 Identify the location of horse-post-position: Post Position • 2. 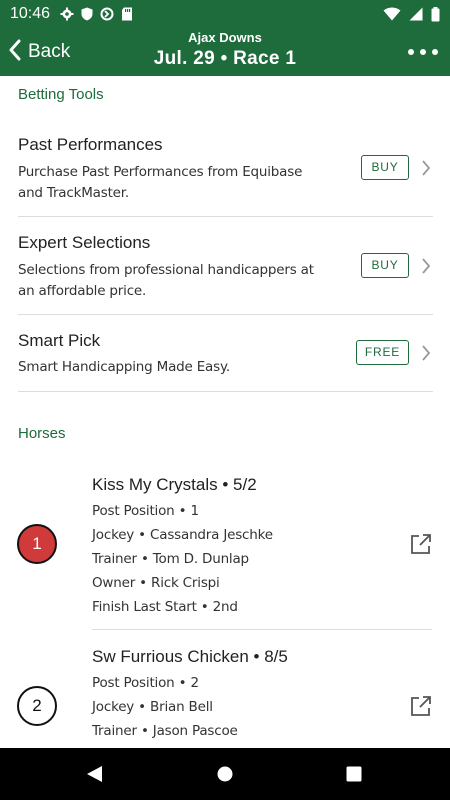
(145, 683).